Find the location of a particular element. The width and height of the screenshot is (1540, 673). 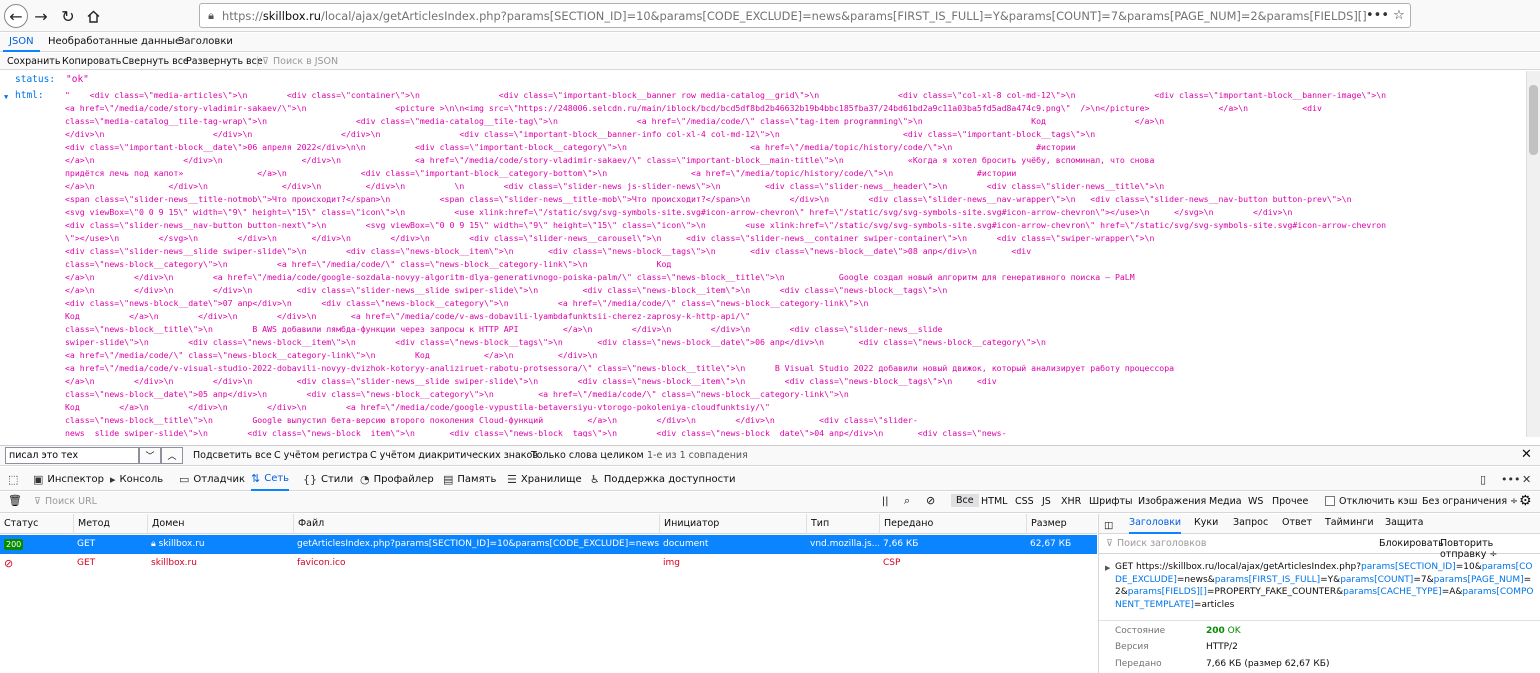

block-icon: ⊘ is located at coordinates (930, 500).